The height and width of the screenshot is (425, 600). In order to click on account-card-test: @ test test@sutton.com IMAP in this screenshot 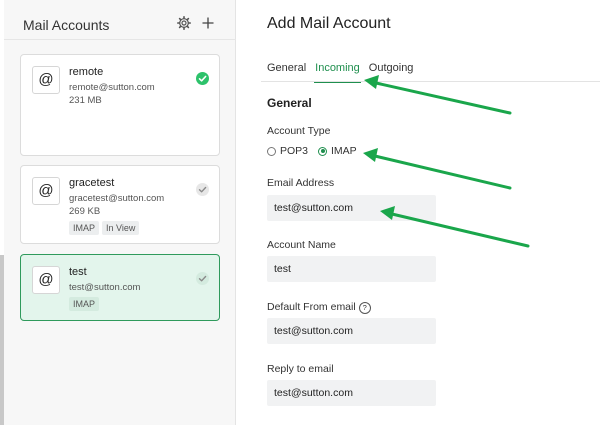, I will do `click(120, 287)`.